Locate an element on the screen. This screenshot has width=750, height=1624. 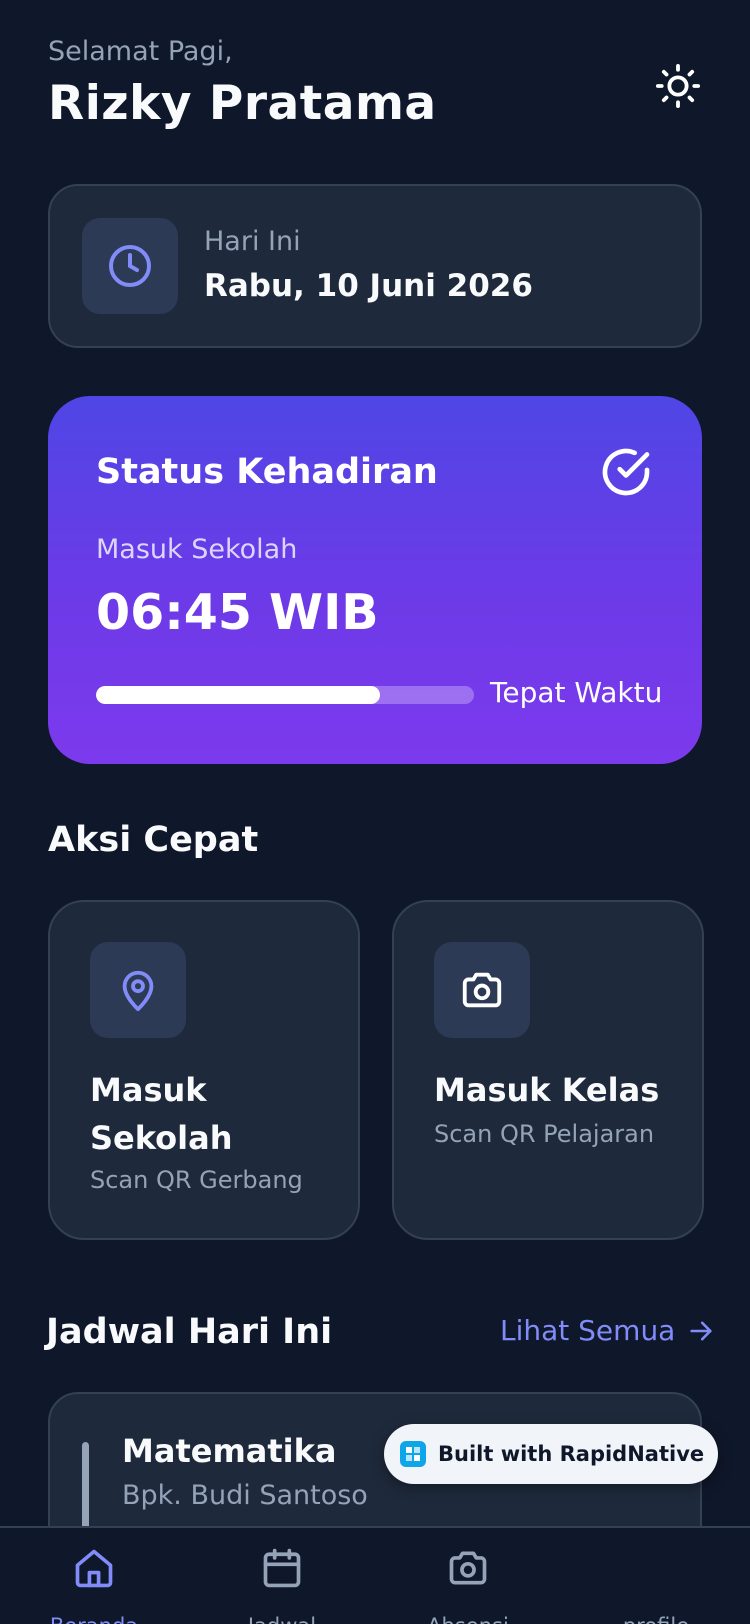
action-card-masuk-kelas: Masuk Kelas Scan QR Pelajaran is located at coordinates (548, 1070).